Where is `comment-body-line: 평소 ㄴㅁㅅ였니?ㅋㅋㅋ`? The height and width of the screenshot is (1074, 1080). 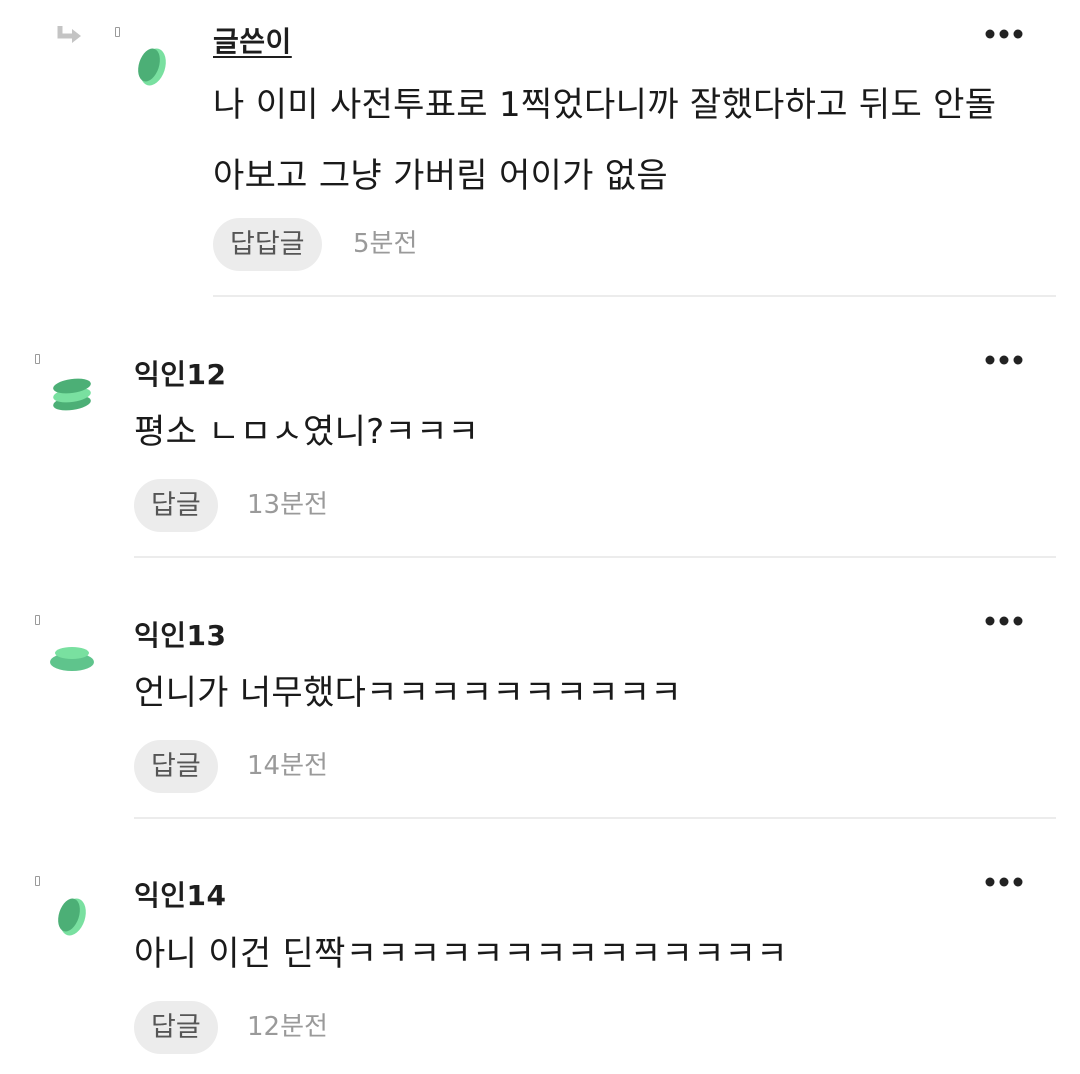
comment-body-line: 평소 ㄴㅁㅅ였니?ㅋㅋㅋ is located at coordinates (307, 432).